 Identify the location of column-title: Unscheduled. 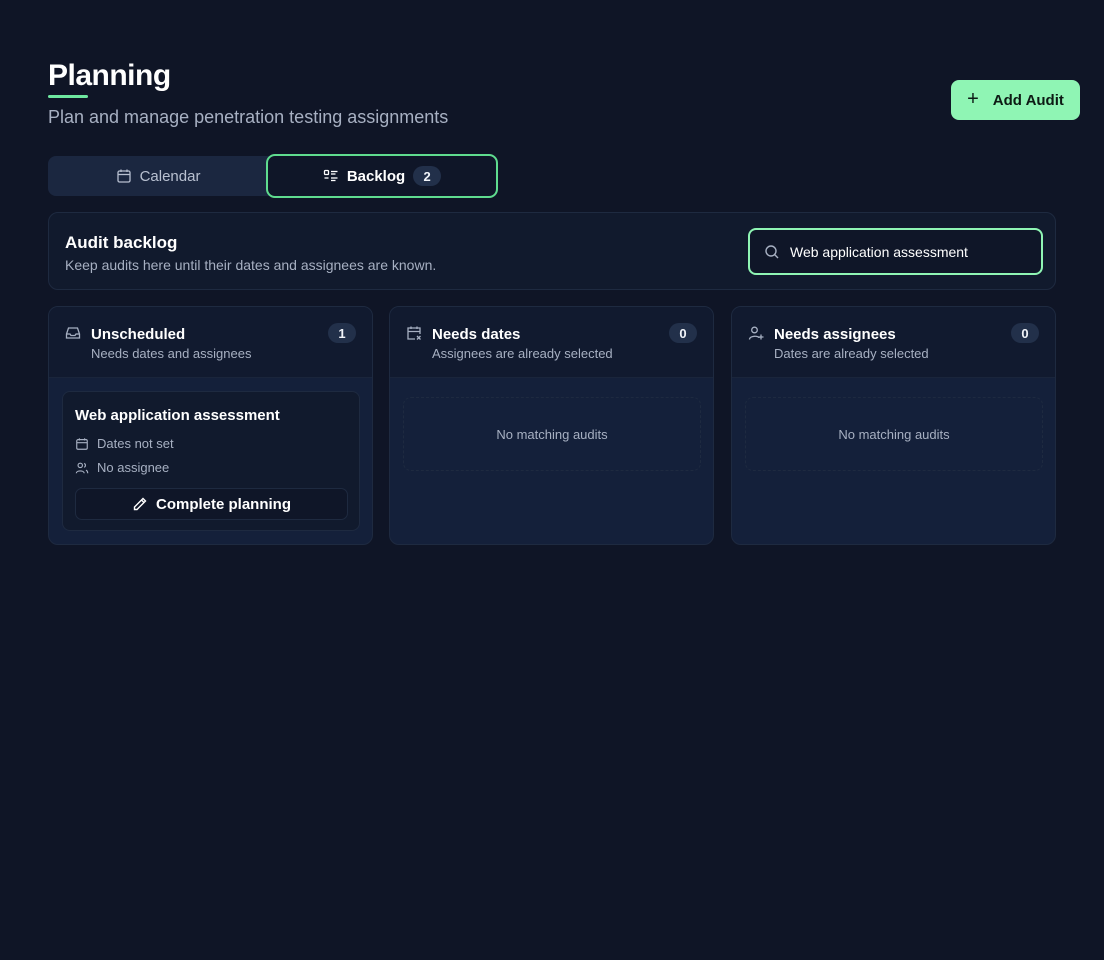
(138, 334).